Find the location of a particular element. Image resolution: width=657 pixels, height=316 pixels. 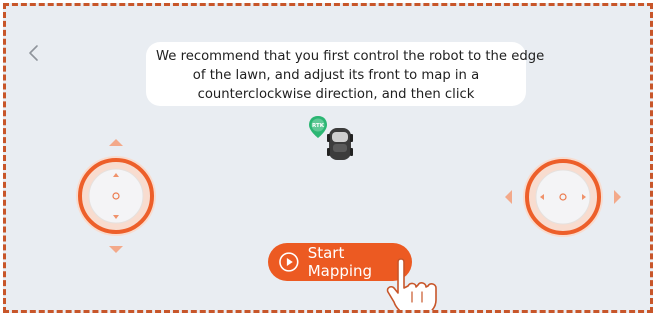

left-arrow-icon is located at coordinates (508, 197).